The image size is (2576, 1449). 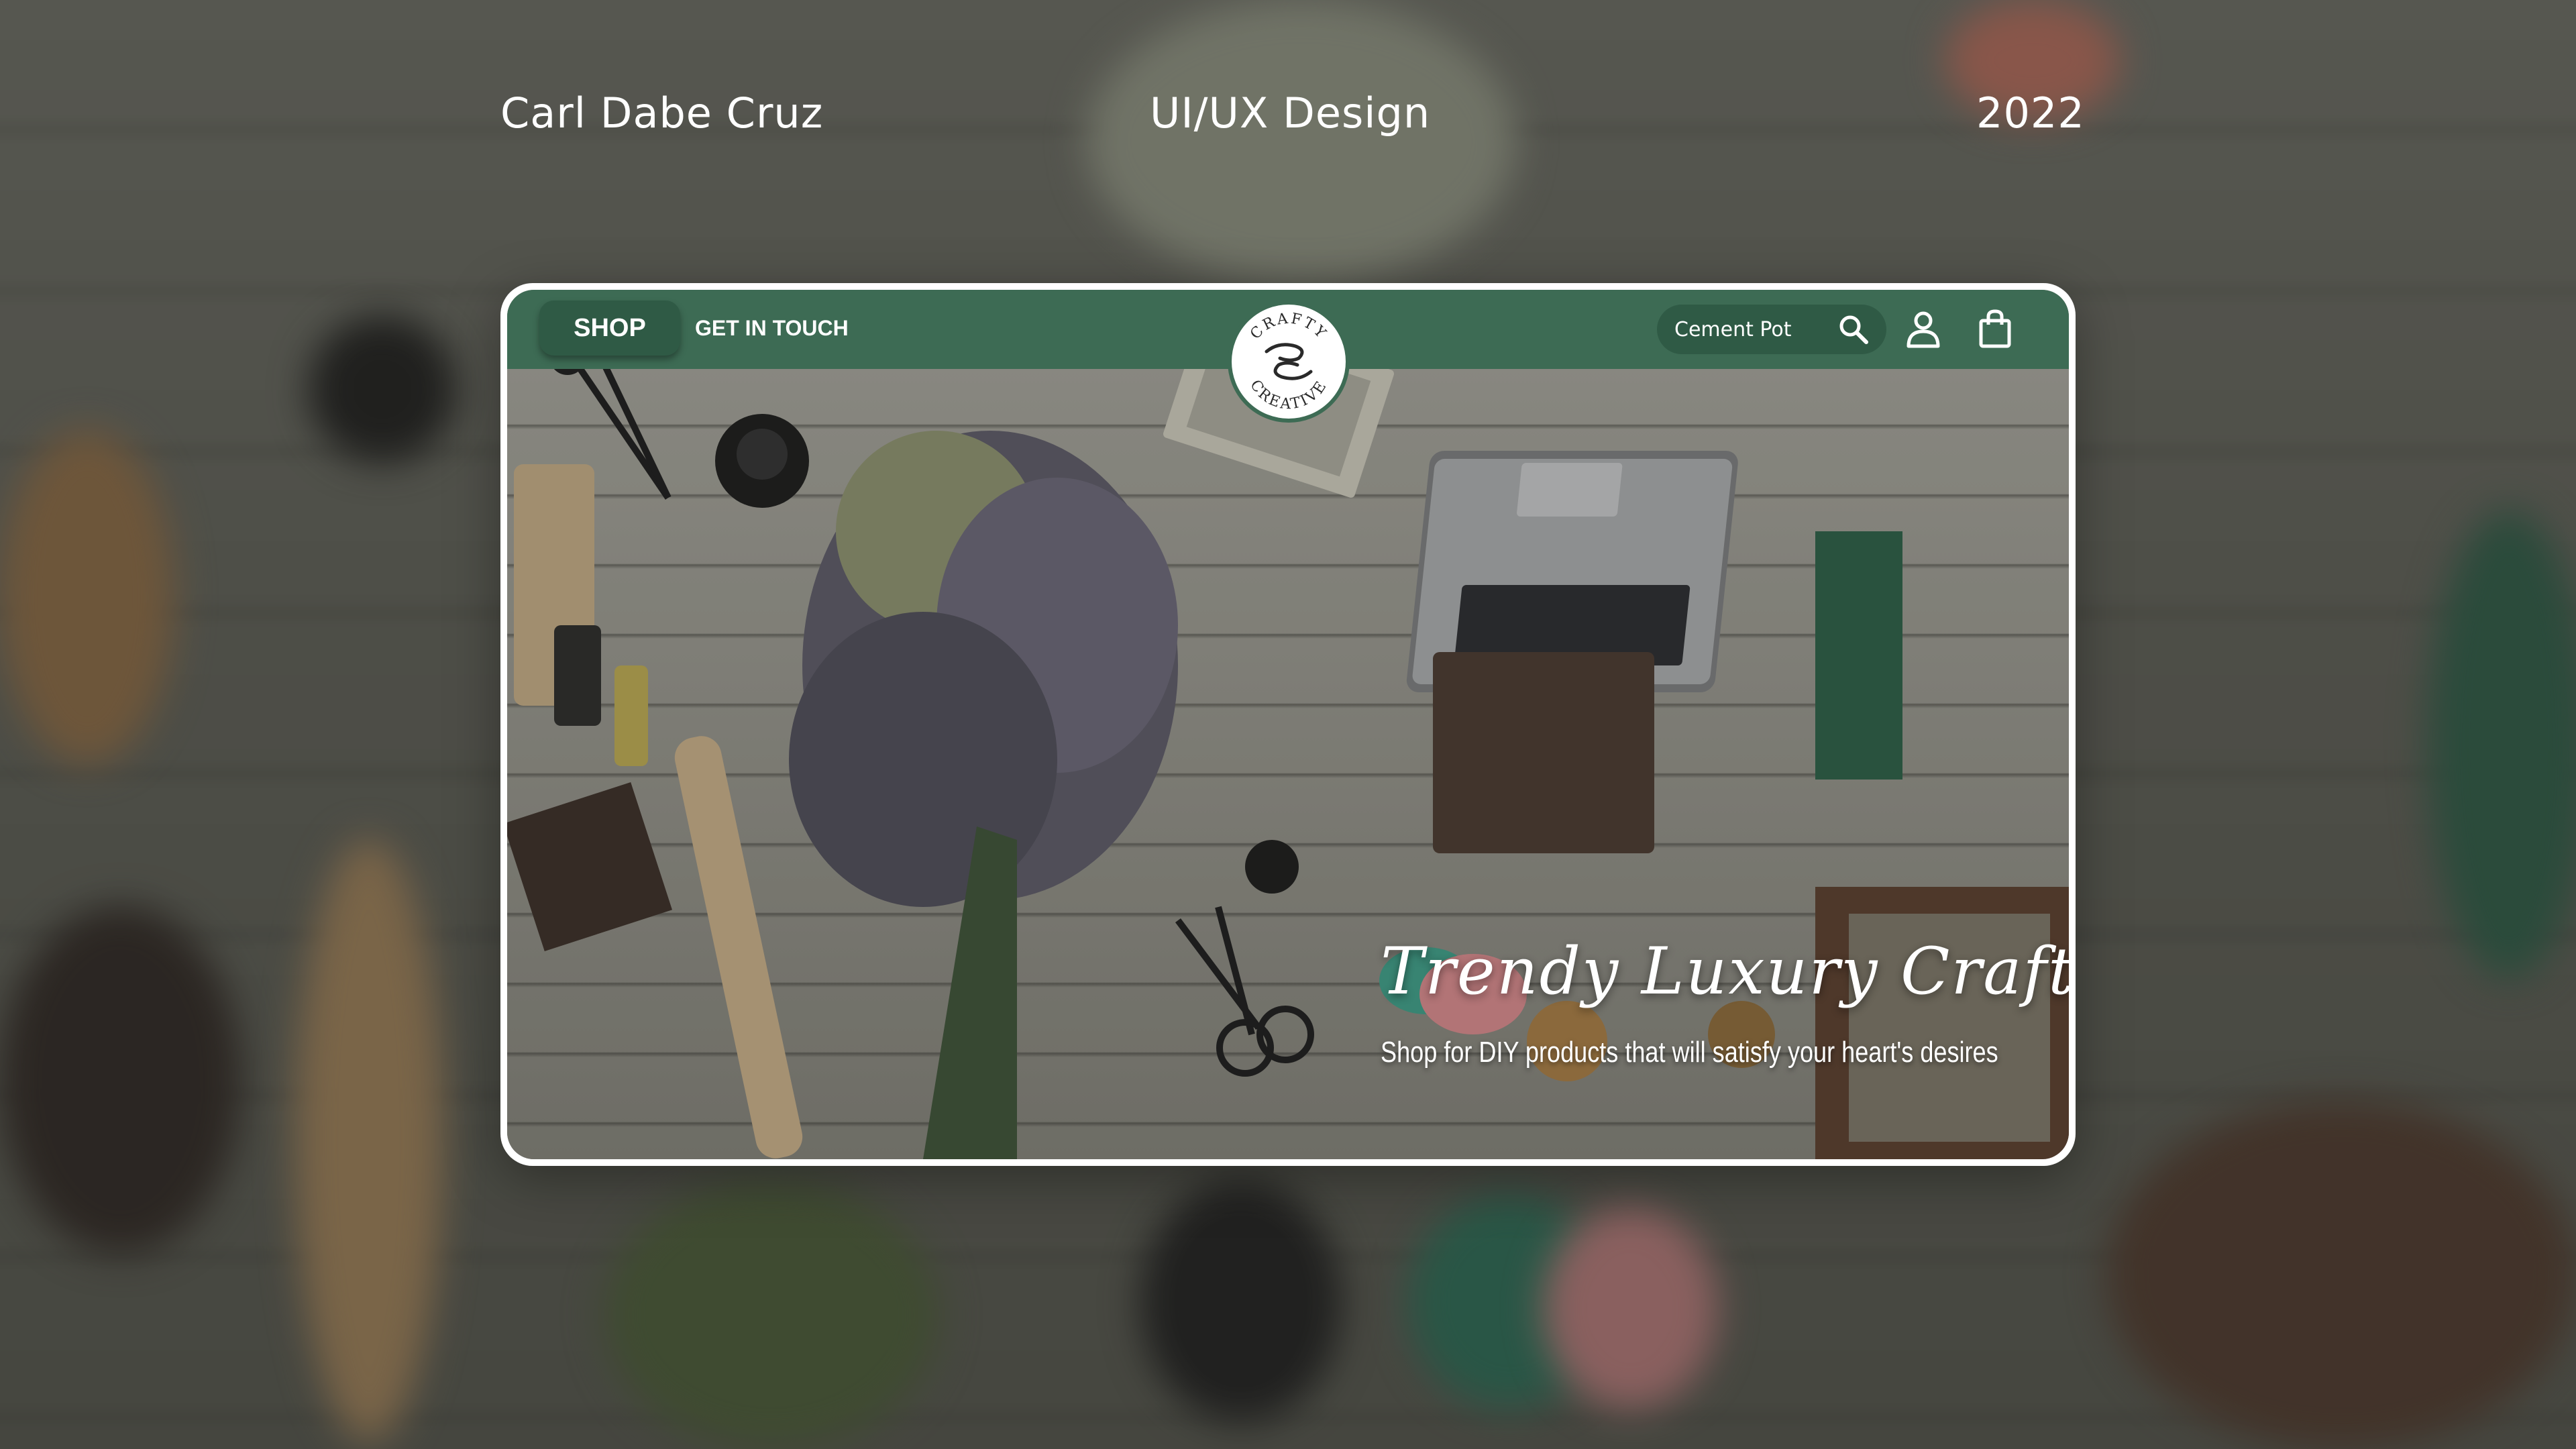 I want to click on search-bar, so click(x=1771, y=329).